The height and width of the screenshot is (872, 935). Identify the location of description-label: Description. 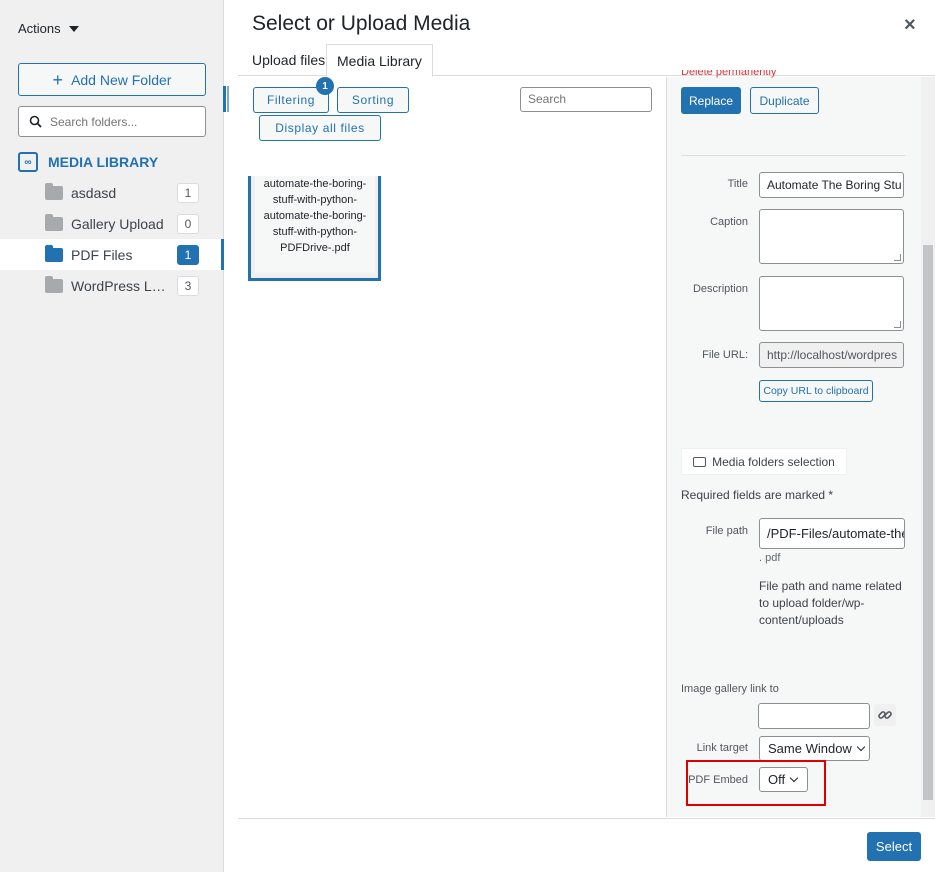
(720, 289).